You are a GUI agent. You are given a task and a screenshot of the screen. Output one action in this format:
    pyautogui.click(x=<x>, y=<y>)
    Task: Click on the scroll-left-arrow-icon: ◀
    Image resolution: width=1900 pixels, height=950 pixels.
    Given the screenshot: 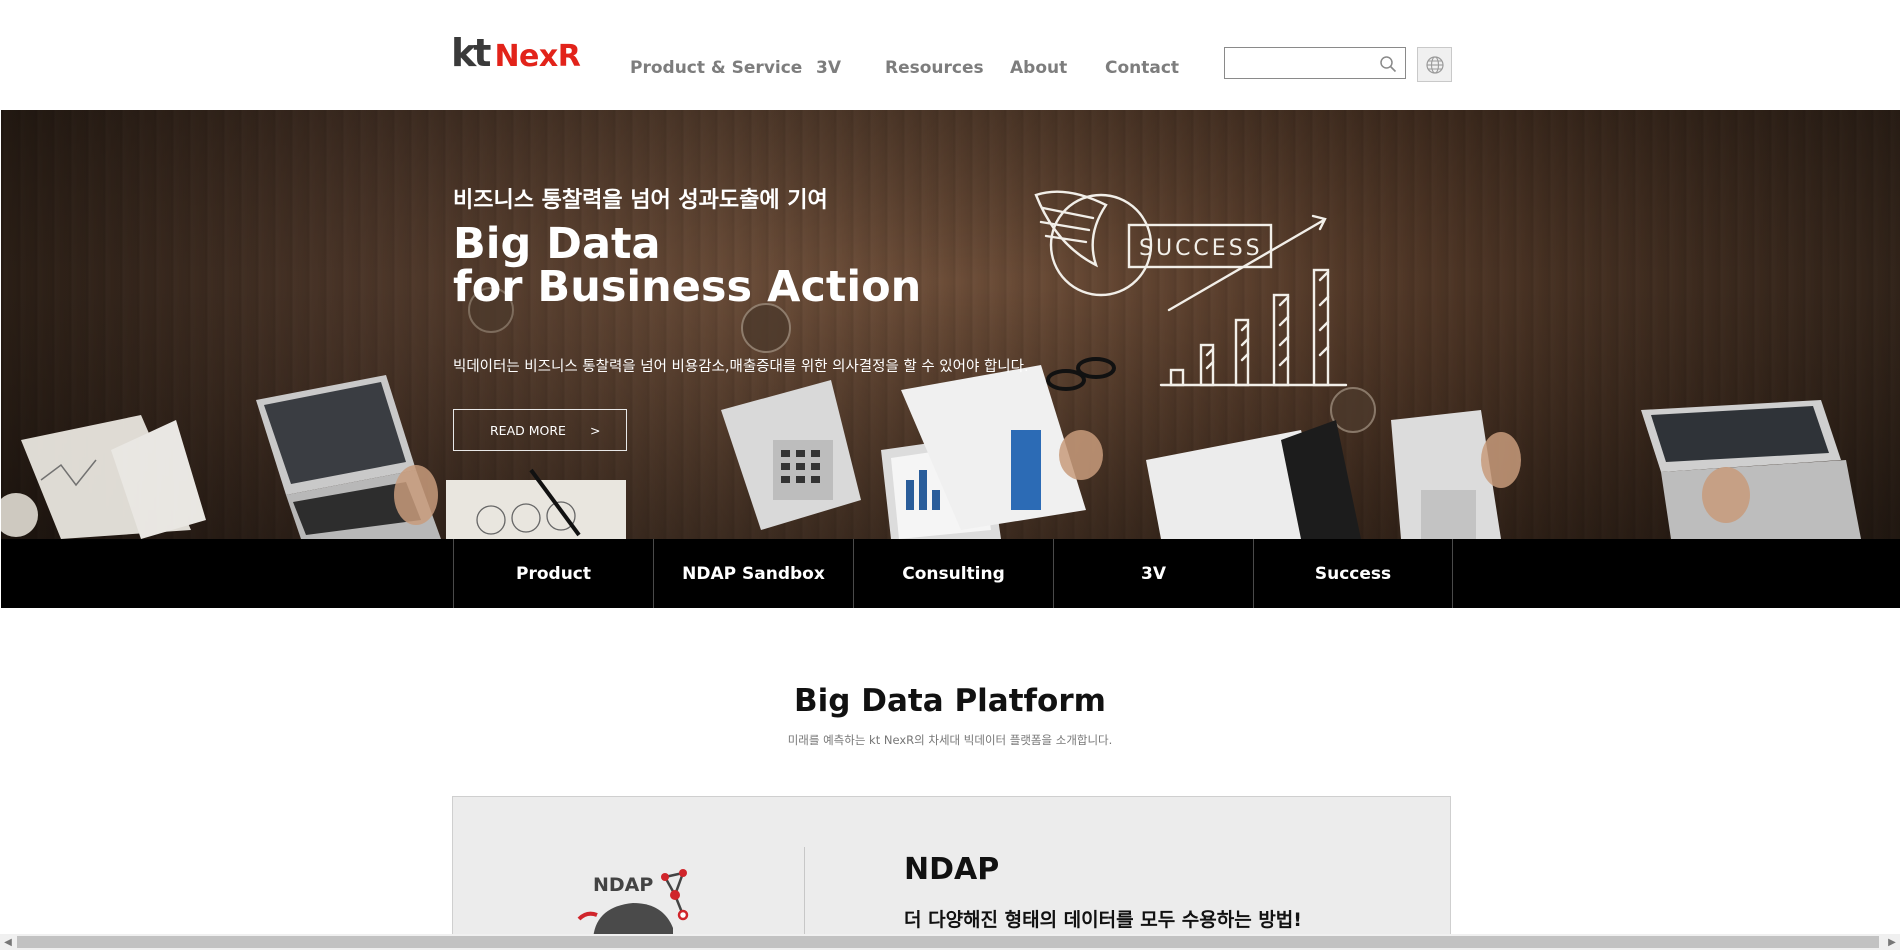 What is the action you would take?
    pyautogui.click(x=8, y=942)
    